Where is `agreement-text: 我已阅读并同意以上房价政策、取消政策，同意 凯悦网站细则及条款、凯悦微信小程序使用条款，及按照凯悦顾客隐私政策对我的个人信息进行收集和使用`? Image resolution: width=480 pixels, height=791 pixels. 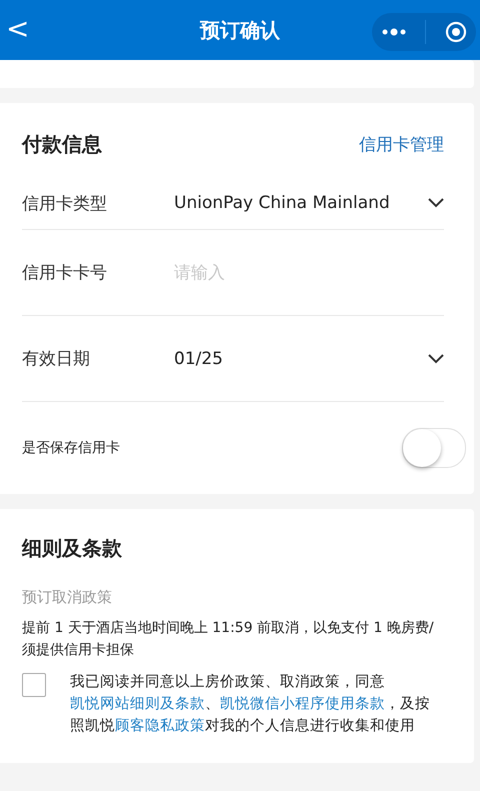
agreement-text: 我已阅读并同意以上房价政策、取消政策，同意 凯悦网站细则及条款、凯悦微信小程序使用条款，及按照凯悦顾客隐私政策对我的个人信息进行收集和使用 is located at coordinates (250, 704).